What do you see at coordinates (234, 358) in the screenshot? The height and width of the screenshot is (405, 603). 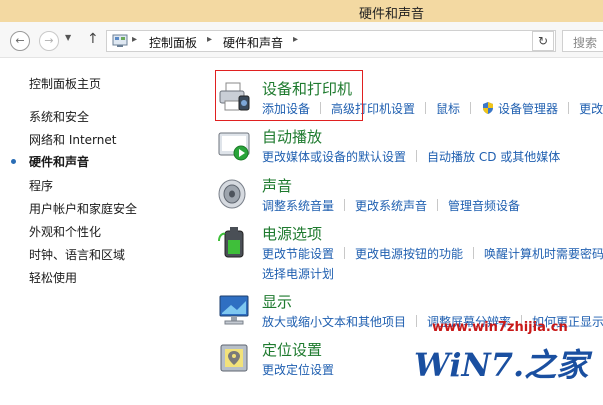 I see `location-icon` at bounding box center [234, 358].